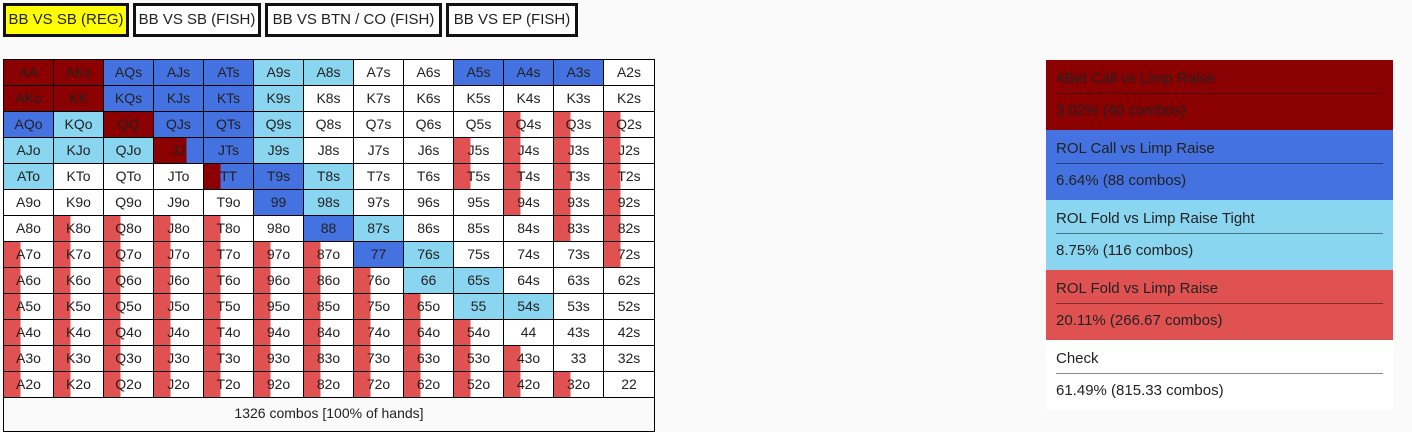 The height and width of the screenshot is (432, 1412). I want to click on hand-cell: 96s, so click(429, 203).